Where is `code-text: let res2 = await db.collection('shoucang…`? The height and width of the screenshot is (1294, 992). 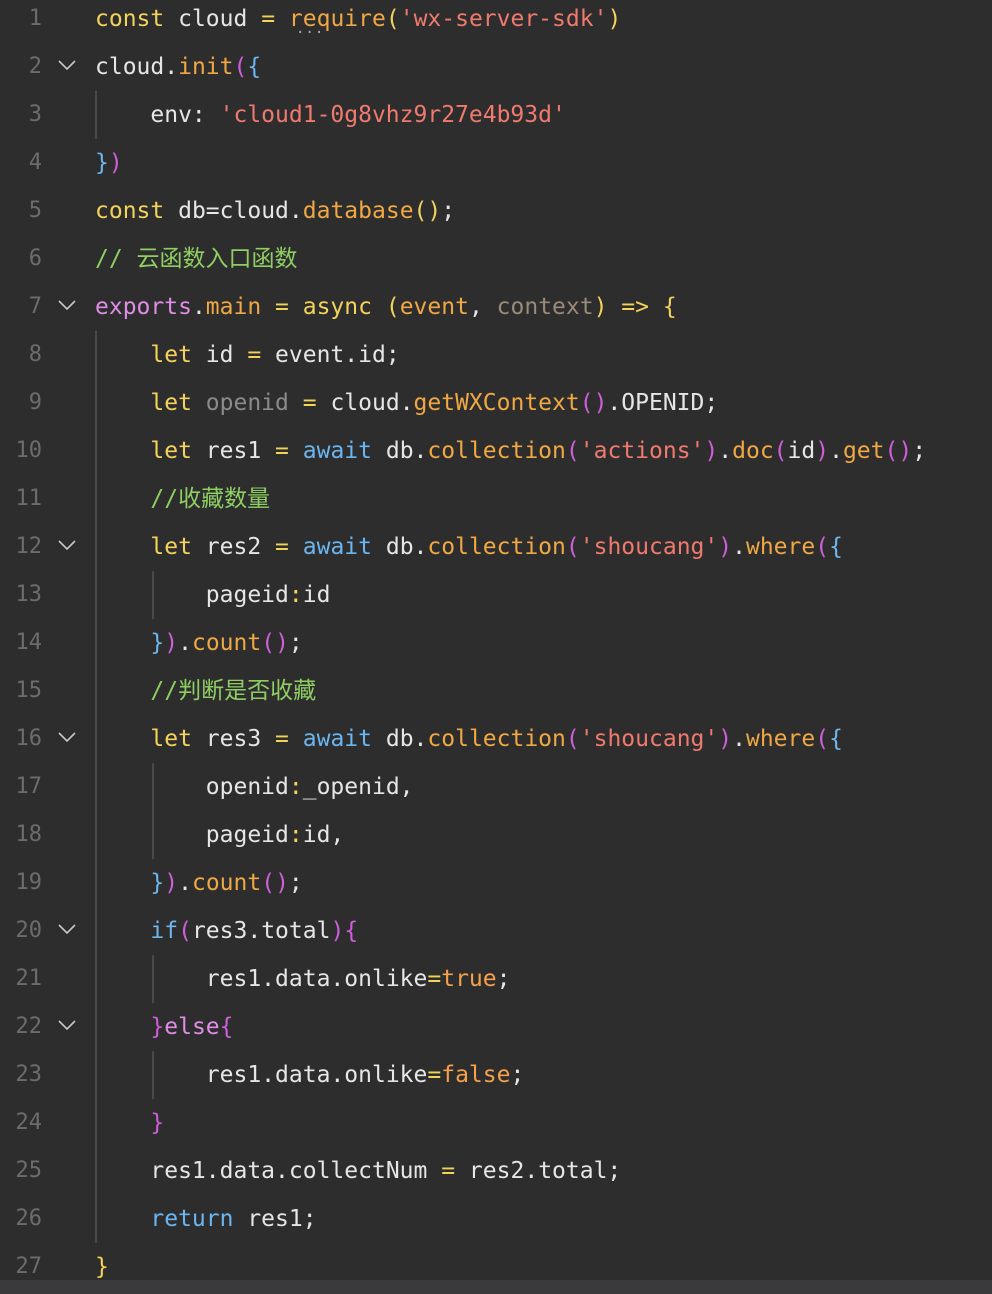
code-text: let res2 = await db.collection('shoucang… is located at coordinates (469, 547).